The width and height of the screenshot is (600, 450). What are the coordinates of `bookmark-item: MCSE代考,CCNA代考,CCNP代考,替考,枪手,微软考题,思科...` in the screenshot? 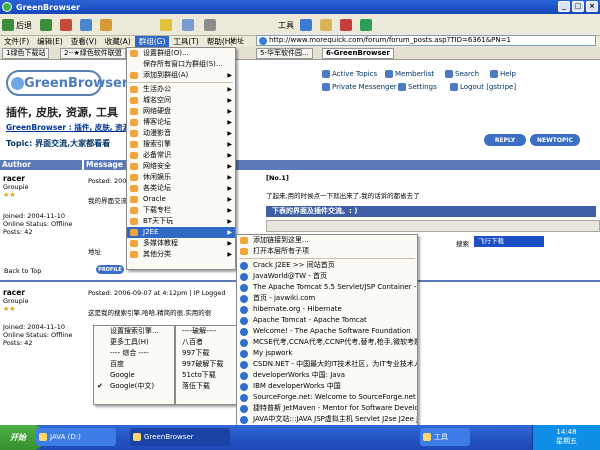 It's located at (327, 342).